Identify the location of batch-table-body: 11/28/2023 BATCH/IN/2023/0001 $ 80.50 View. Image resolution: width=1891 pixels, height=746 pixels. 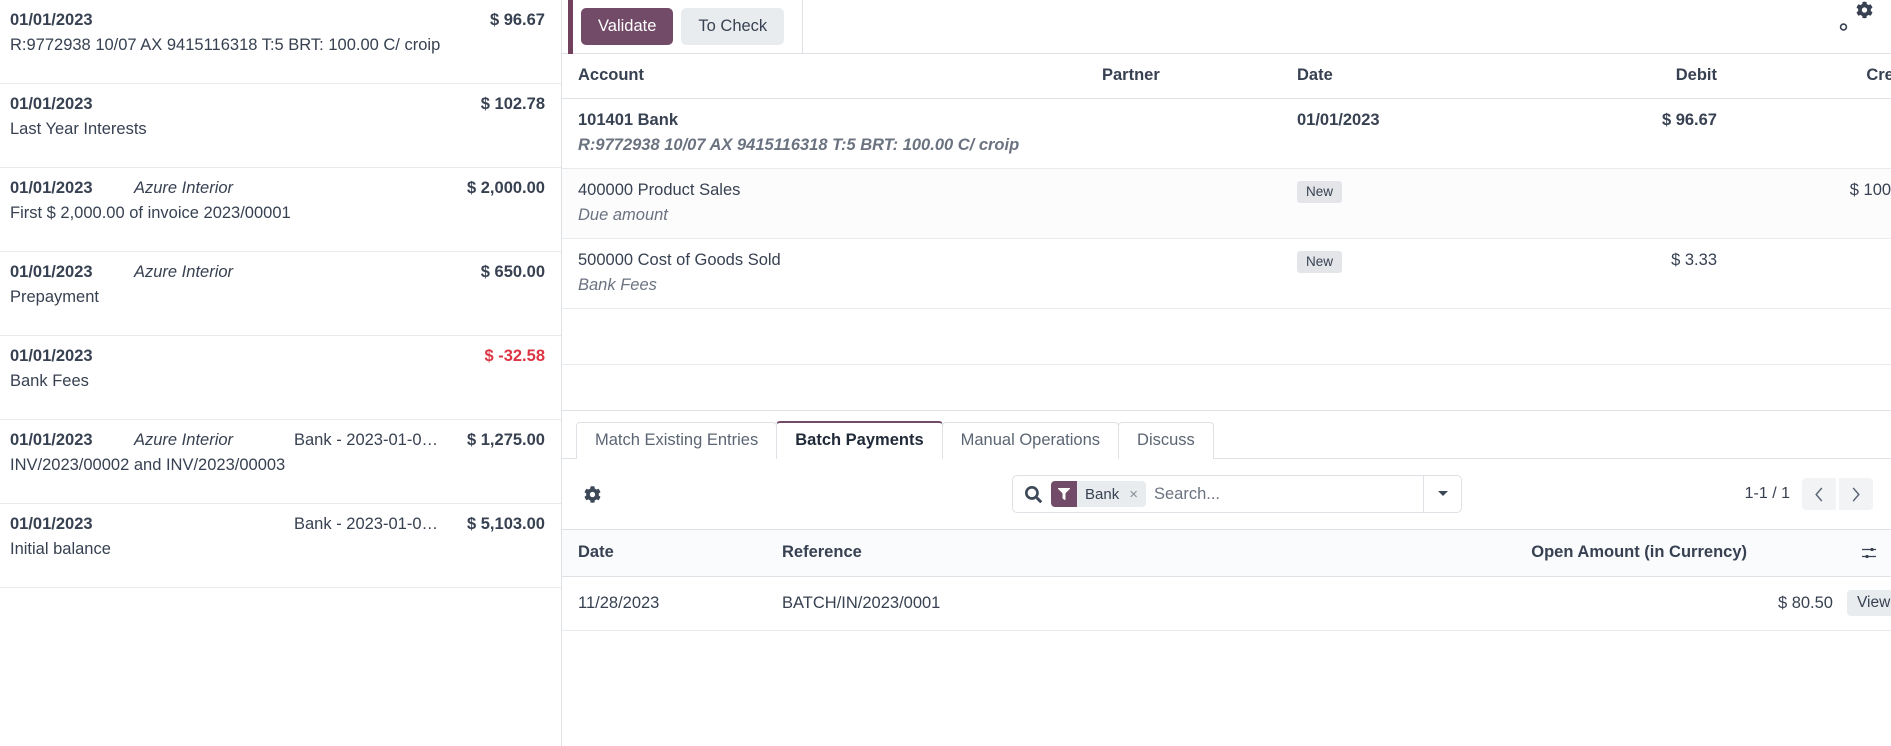
(1226, 603).